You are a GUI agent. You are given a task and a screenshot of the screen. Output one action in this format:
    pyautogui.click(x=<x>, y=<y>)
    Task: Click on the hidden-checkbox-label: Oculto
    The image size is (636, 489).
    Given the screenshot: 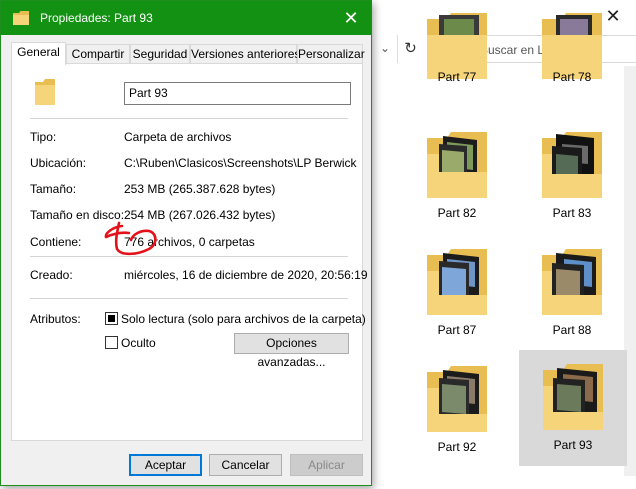 What is the action you would take?
    pyautogui.click(x=138, y=343)
    